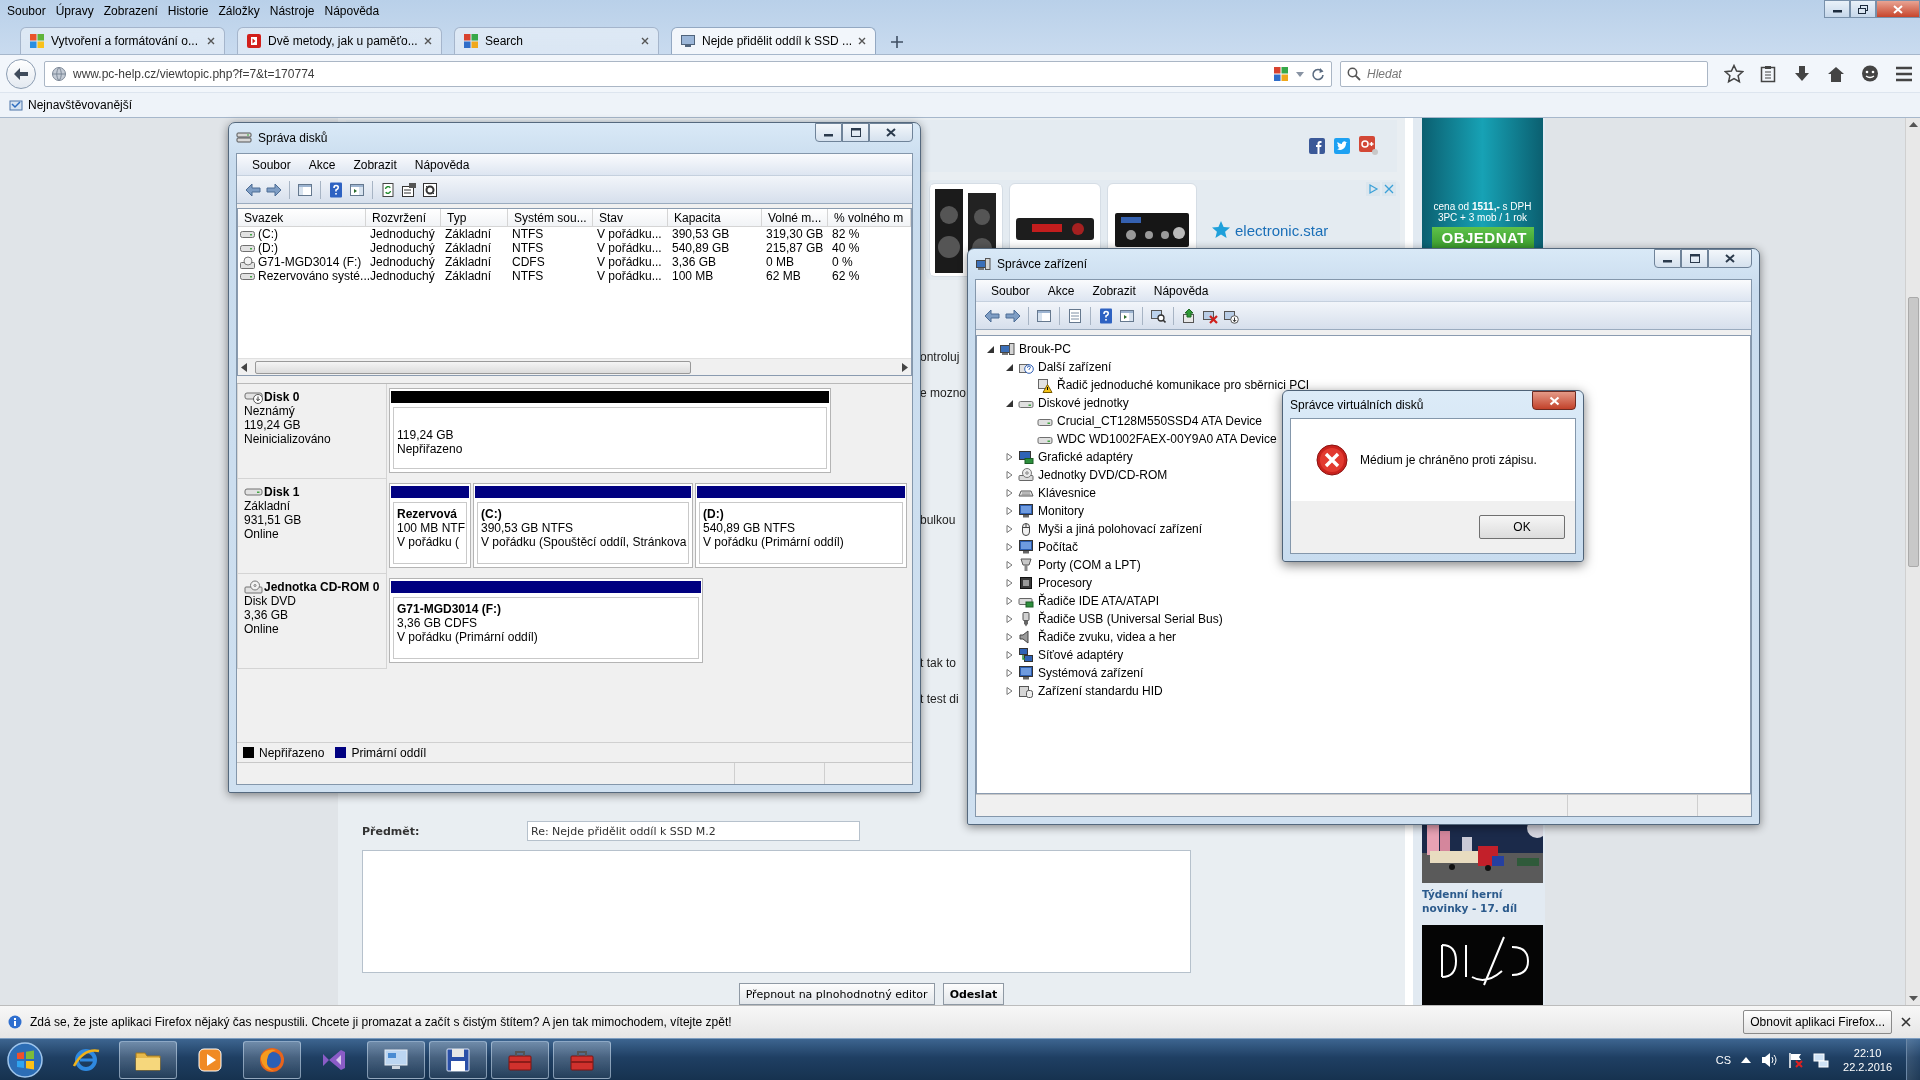 The height and width of the screenshot is (1080, 1920). What do you see at coordinates (1106, 315) in the screenshot?
I see `help-icon` at bounding box center [1106, 315].